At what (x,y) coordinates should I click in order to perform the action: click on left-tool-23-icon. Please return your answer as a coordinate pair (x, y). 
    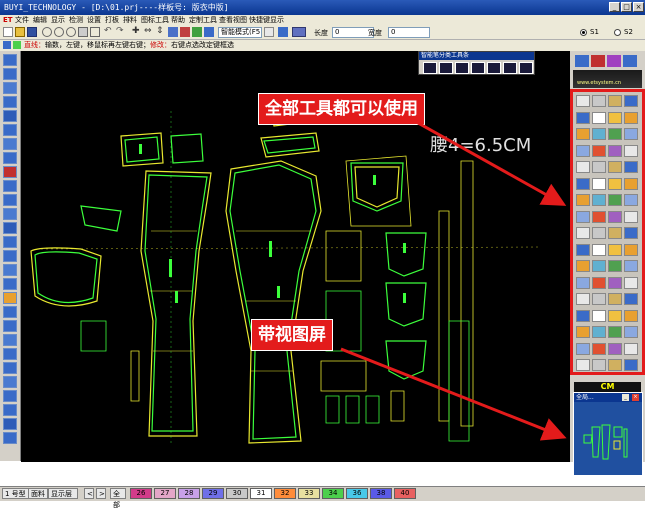
    Looking at the image, I should click on (10, 368).